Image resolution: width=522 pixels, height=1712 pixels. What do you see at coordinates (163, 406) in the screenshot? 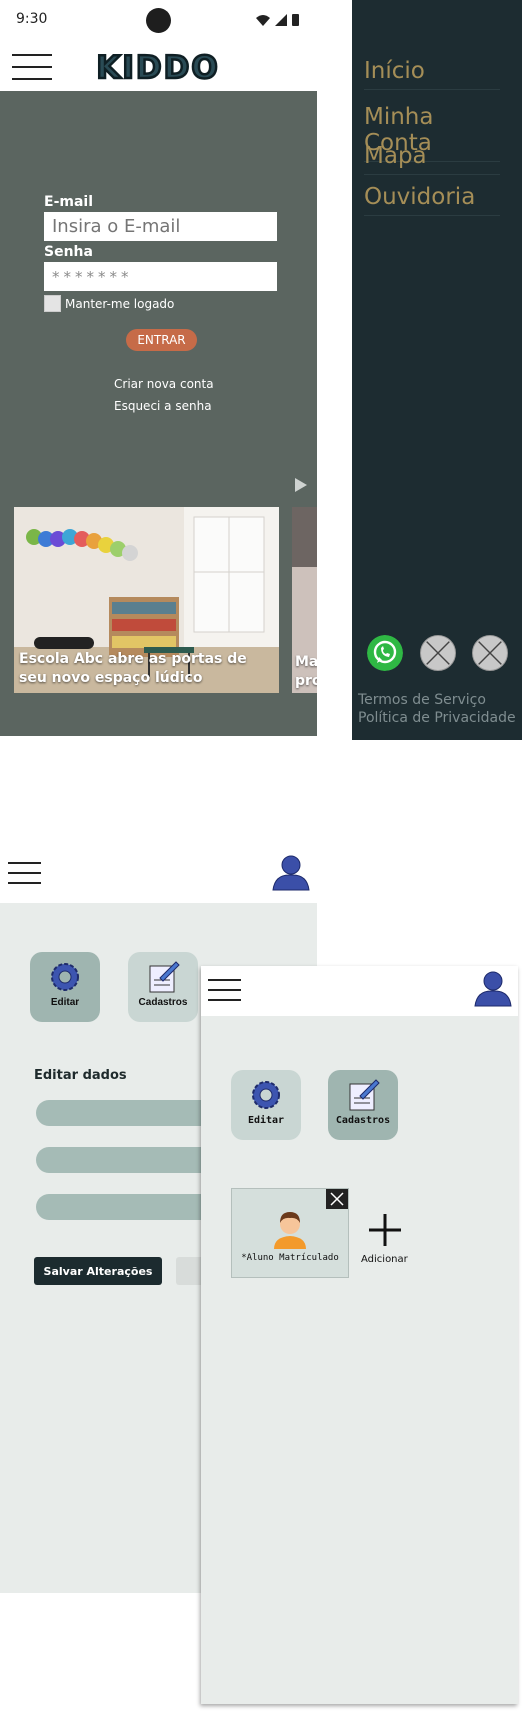
I see `forgot-password-link: Esqueci a senha` at bounding box center [163, 406].